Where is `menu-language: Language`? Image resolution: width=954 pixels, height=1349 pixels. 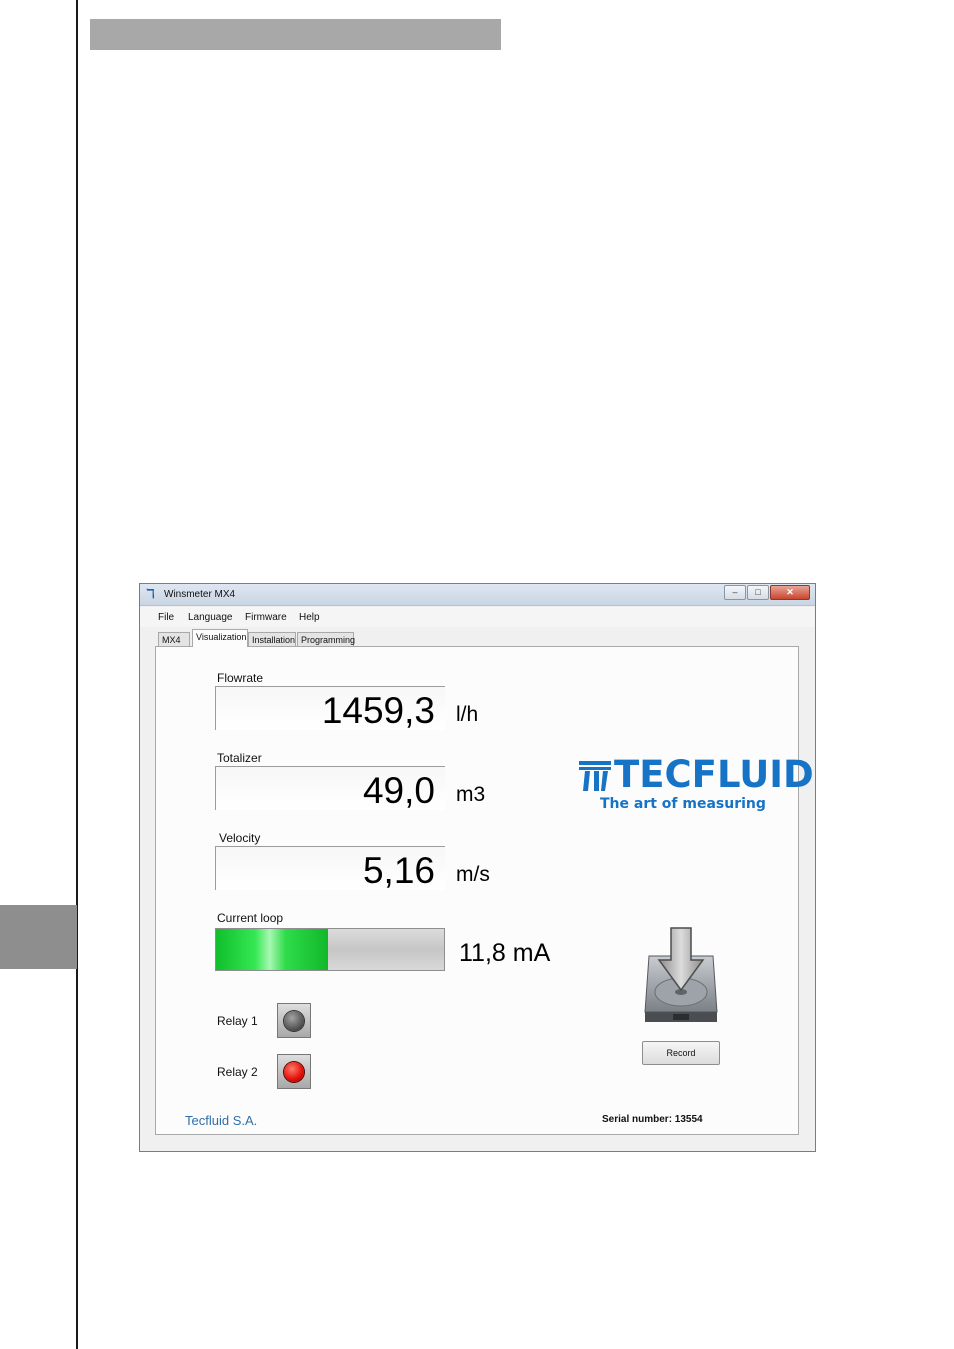 menu-language: Language is located at coordinates (210, 617).